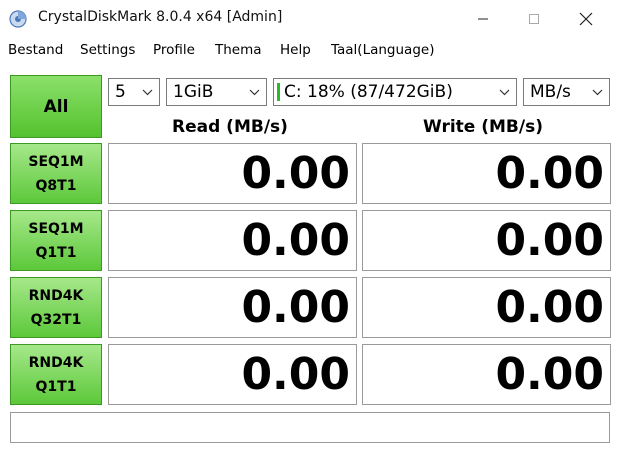 This screenshot has width=620, height=451. I want to click on drive-value: C: 18% (87/472GiB), so click(368, 92).